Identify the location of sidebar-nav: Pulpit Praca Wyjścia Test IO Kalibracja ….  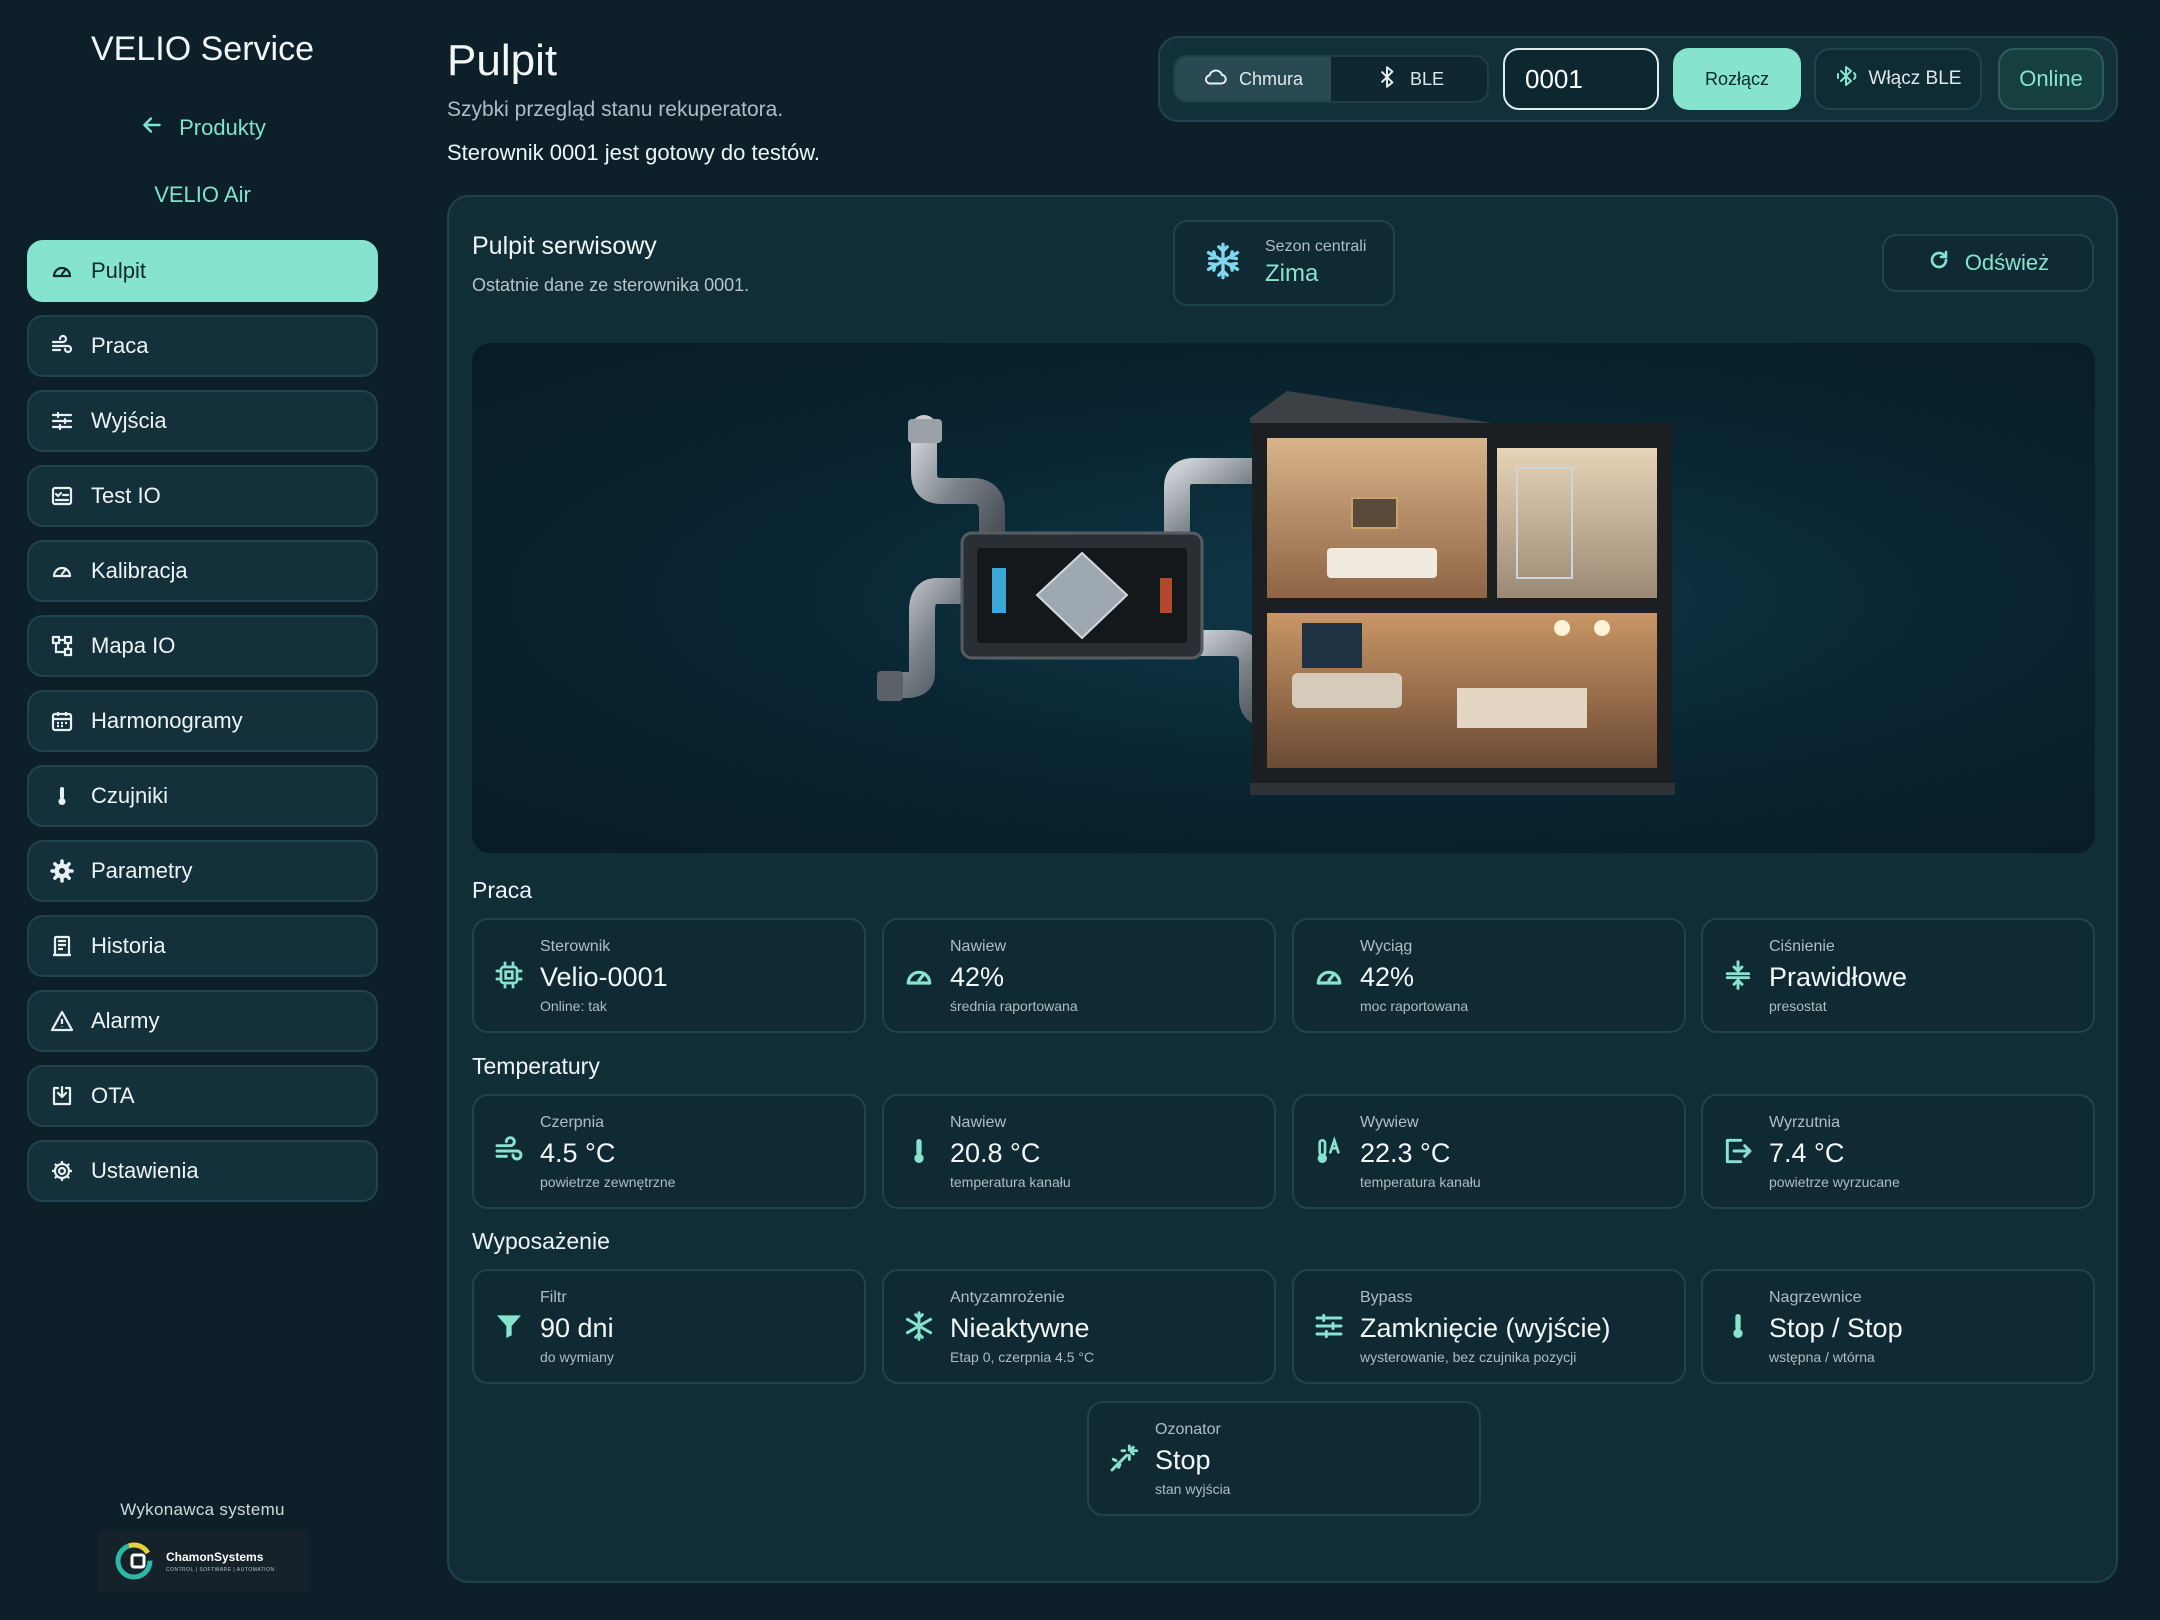
(202, 727).